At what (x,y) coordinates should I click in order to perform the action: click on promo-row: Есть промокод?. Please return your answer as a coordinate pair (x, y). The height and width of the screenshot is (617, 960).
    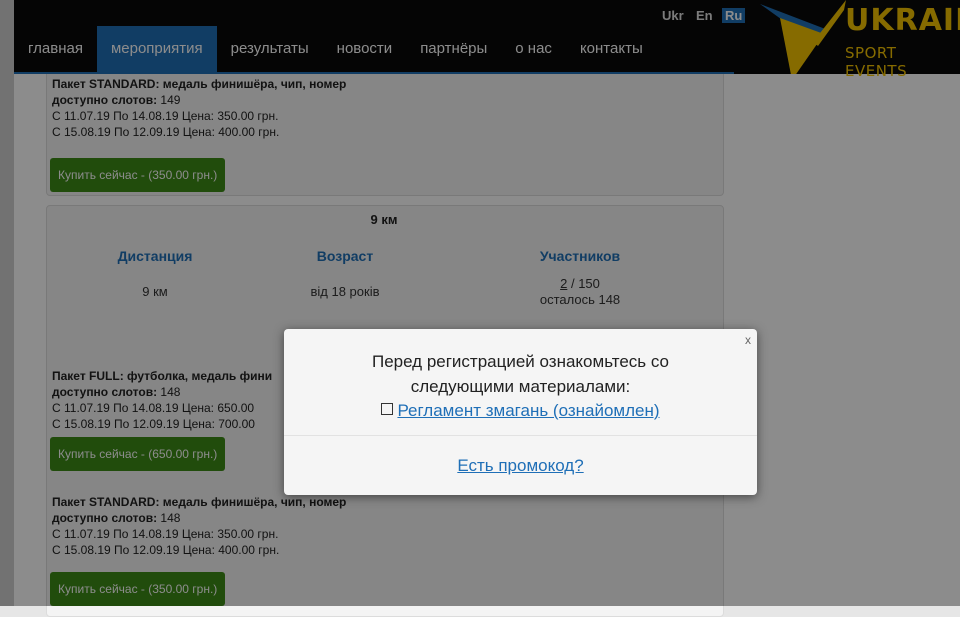
    Looking at the image, I should click on (520, 466).